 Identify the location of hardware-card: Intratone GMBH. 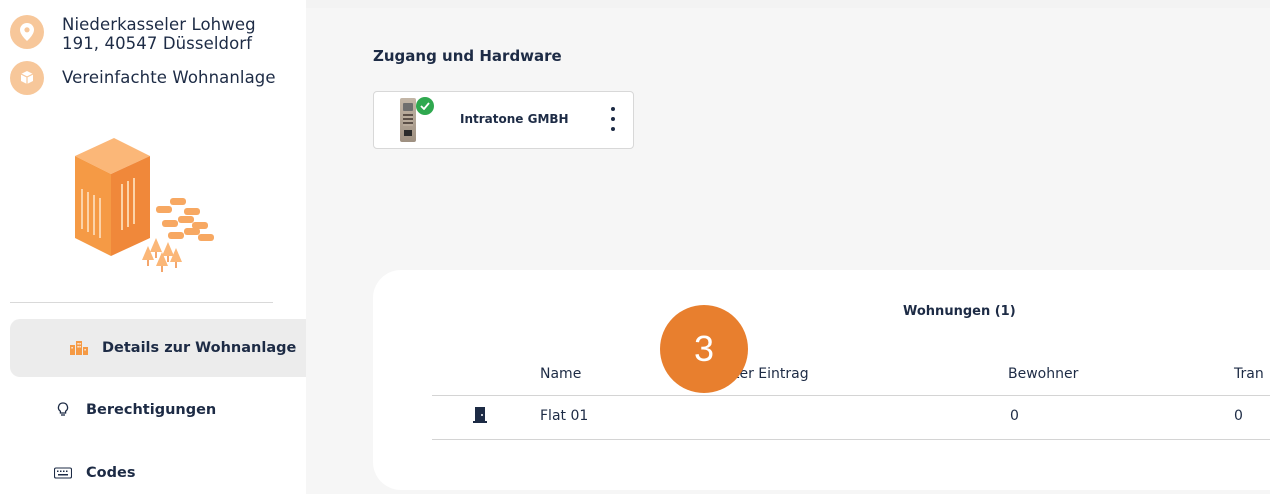
(503, 120).